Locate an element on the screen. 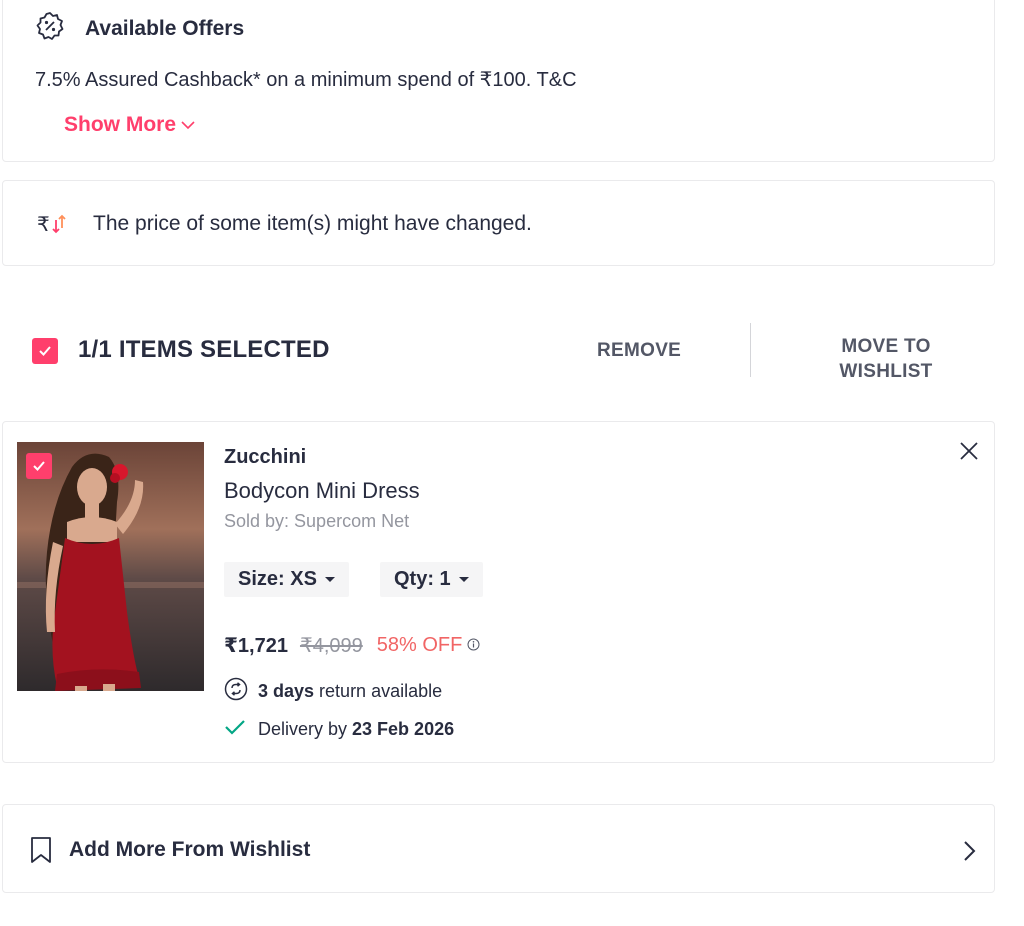 The image size is (1024, 926). show-more-button: Show More is located at coordinates (130, 125).